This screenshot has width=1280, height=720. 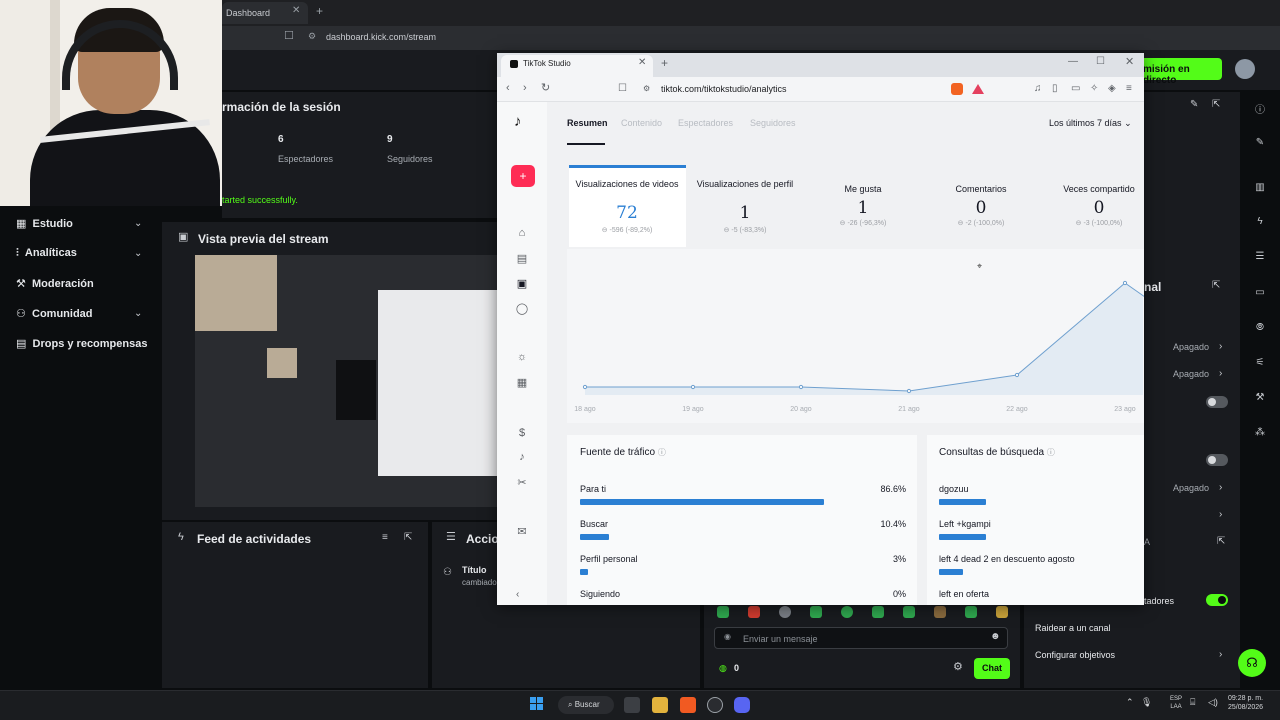 I want to click on minimize-icon: —, so click(x=1073, y=62).